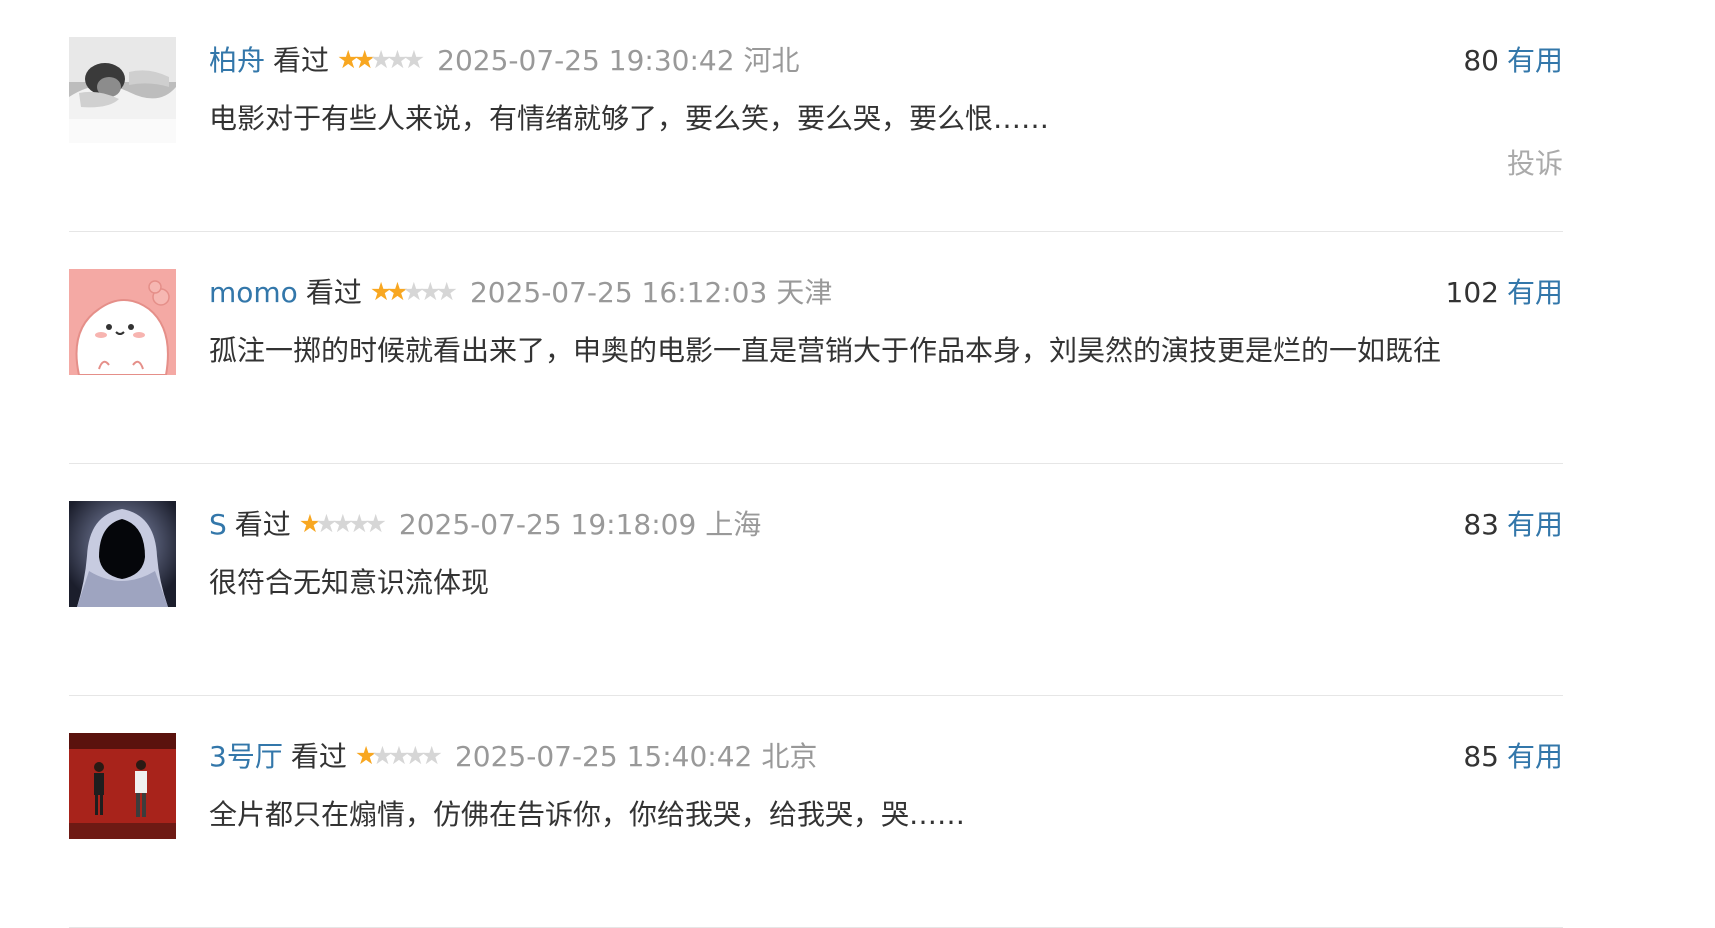 The width and height of the screenshot is (1715, 928). I want to click on comment-location: 天津, so click(804, 292).